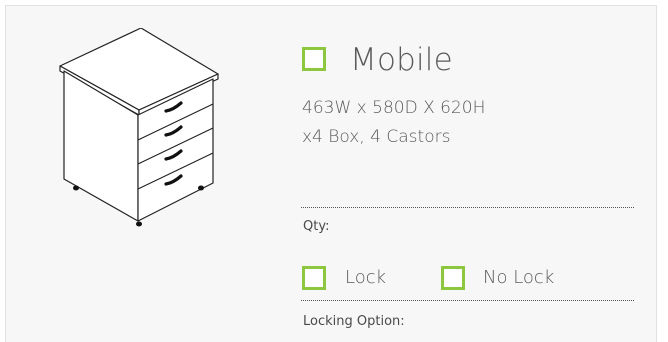 This screenshot has width=668, height=342. Describe the element at coordinates (314, 278) in the screenshot. I see `lock-checkbox` at that location.